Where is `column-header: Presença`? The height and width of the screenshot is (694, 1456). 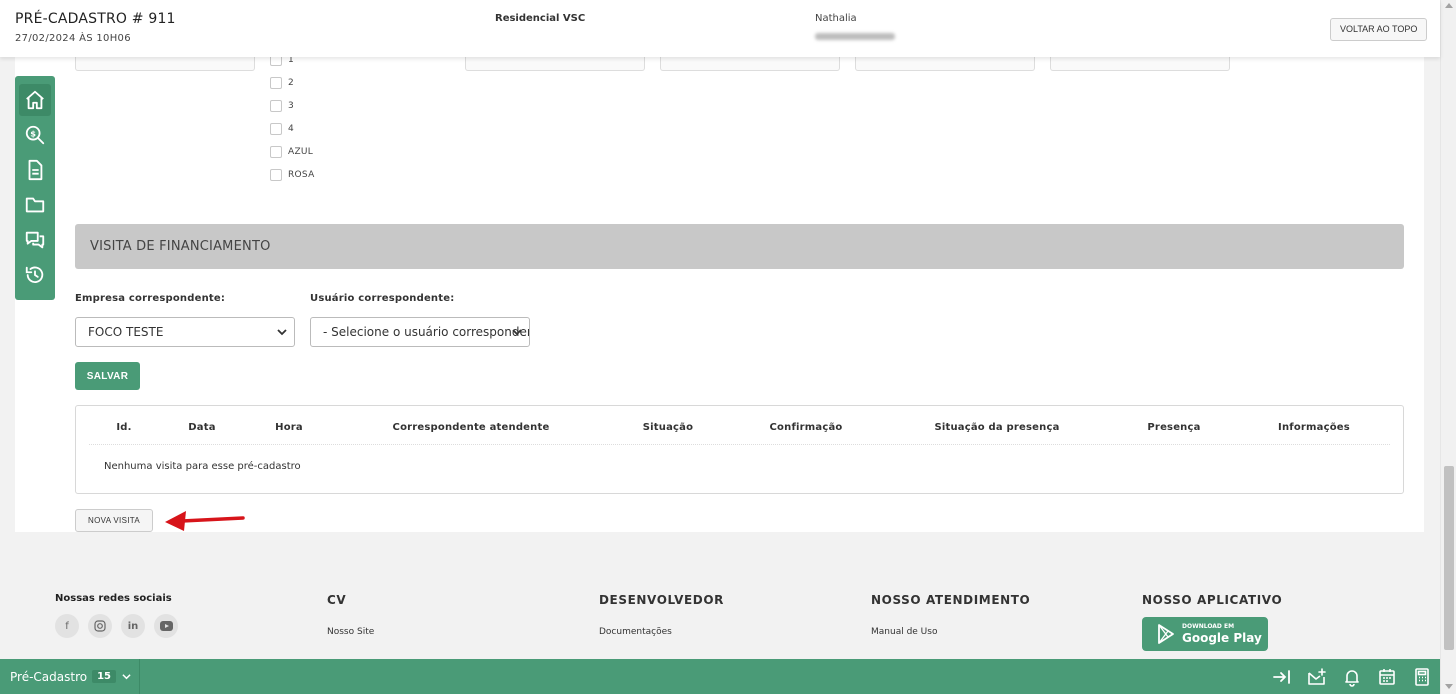
column-header: Presença is located at coordinates (1174, 427).